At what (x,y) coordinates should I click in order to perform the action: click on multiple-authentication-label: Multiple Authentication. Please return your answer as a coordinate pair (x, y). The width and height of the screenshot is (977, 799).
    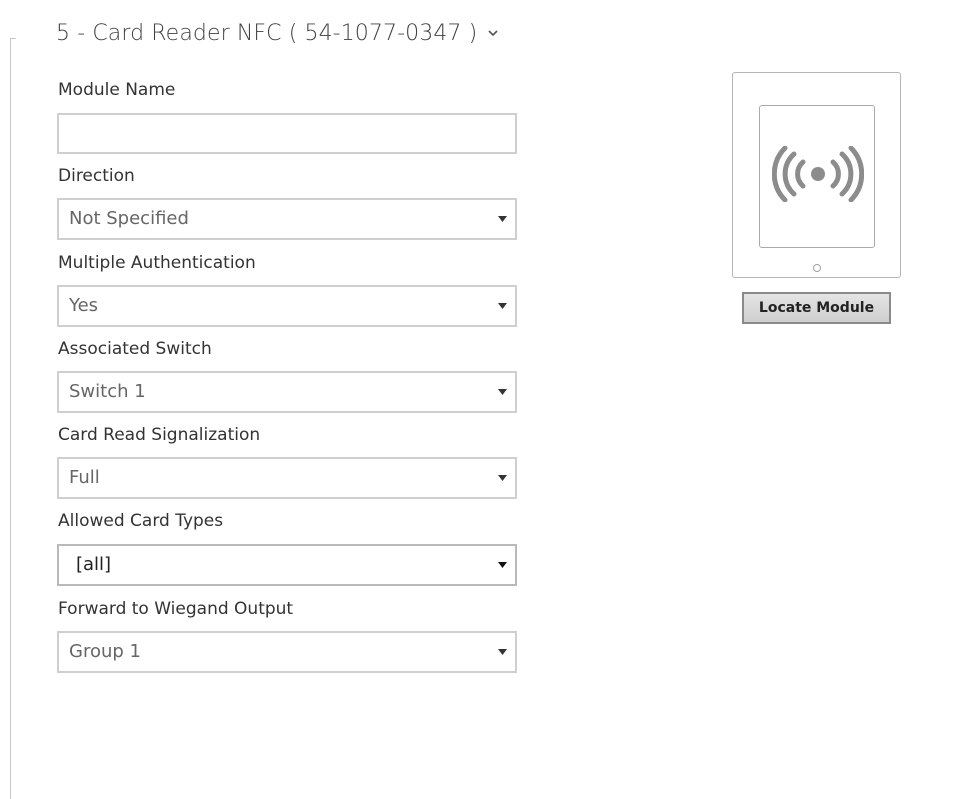
    Looking at the image, I should click on (157, 263).